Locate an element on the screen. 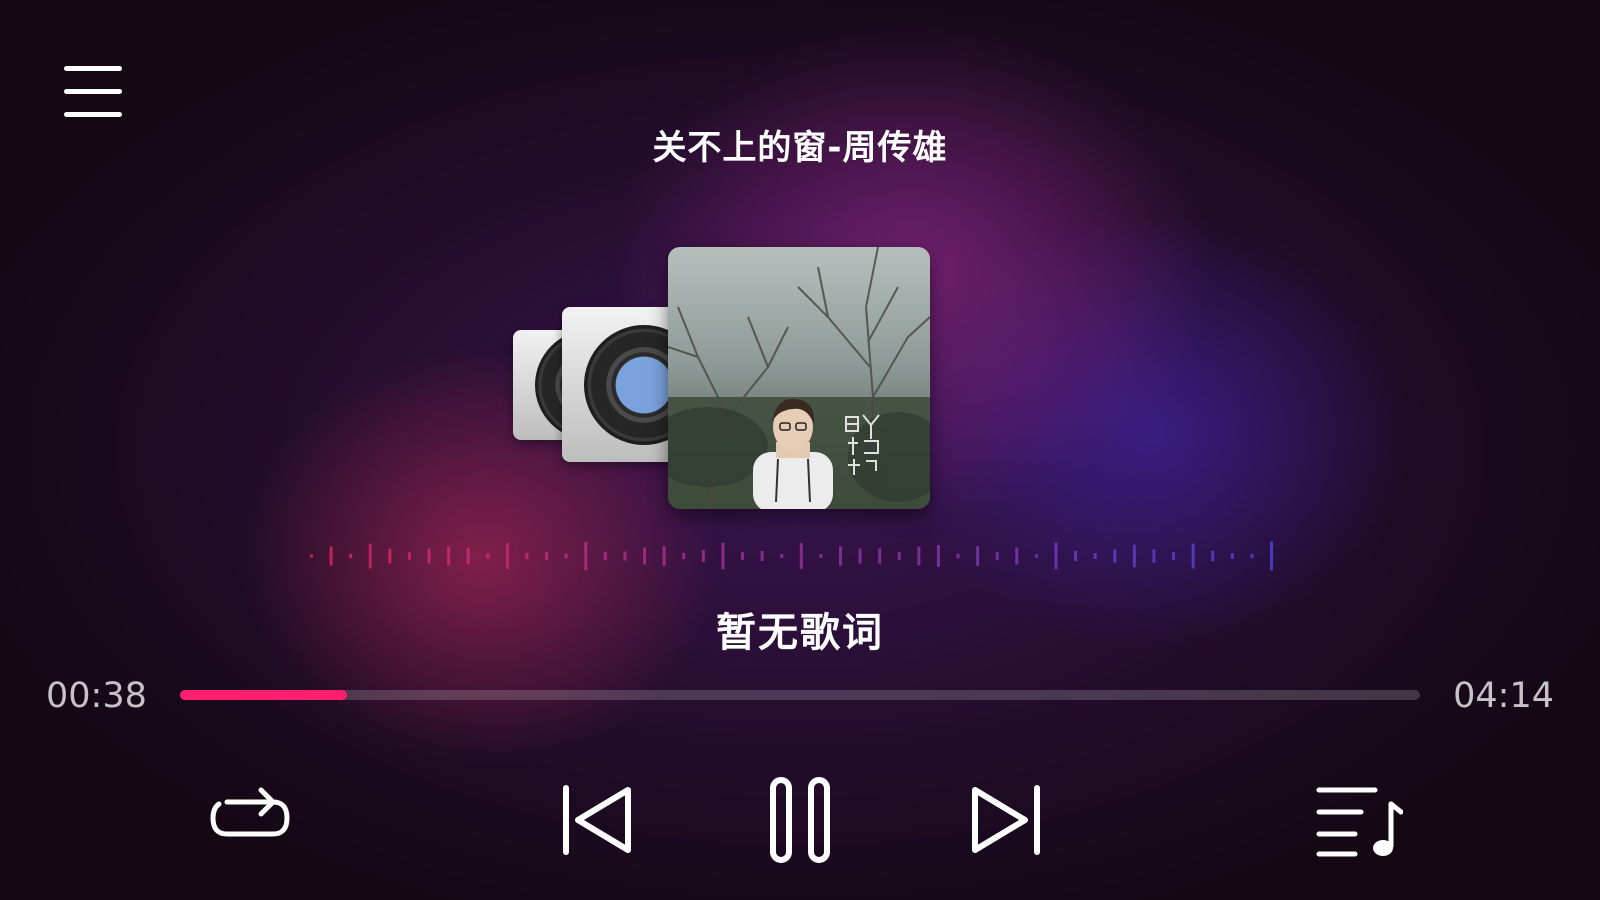 The height and width of the screenshot is (900, 1600). next-button is located at coordinates (1005, 820).